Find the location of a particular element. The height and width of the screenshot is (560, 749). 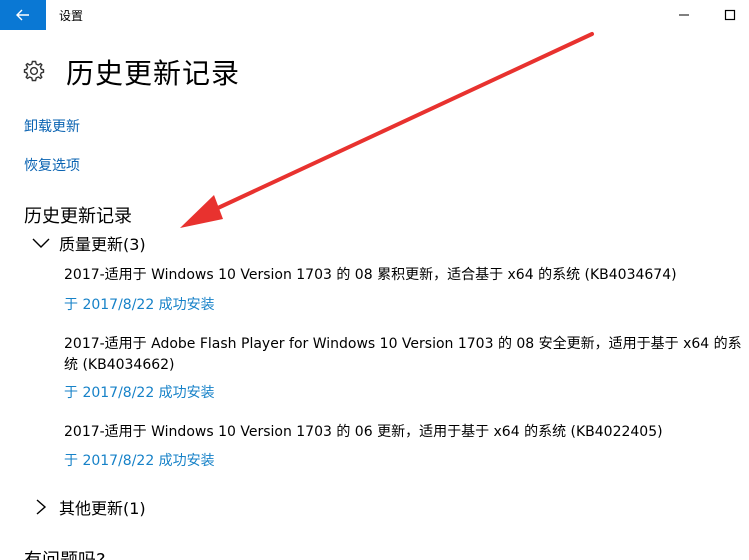

window-title: 设置 is located at coordinates (71, 16).